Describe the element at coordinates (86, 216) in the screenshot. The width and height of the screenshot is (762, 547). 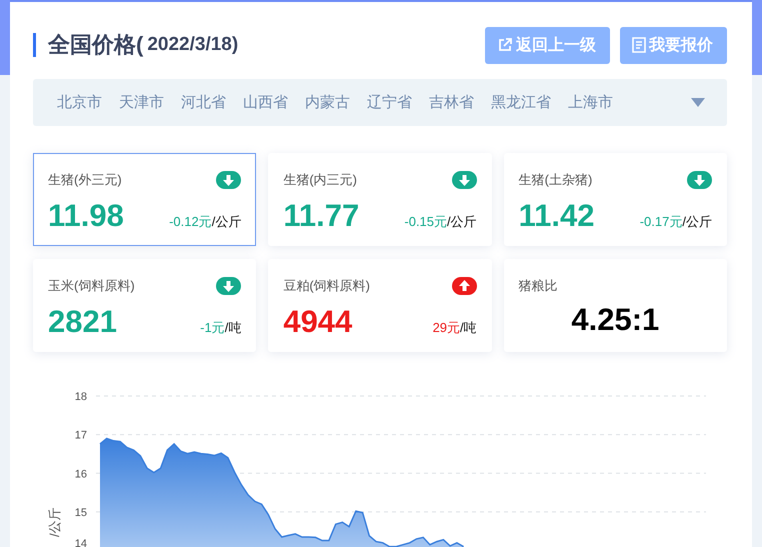
I see `price-value: 11.98` at that location.